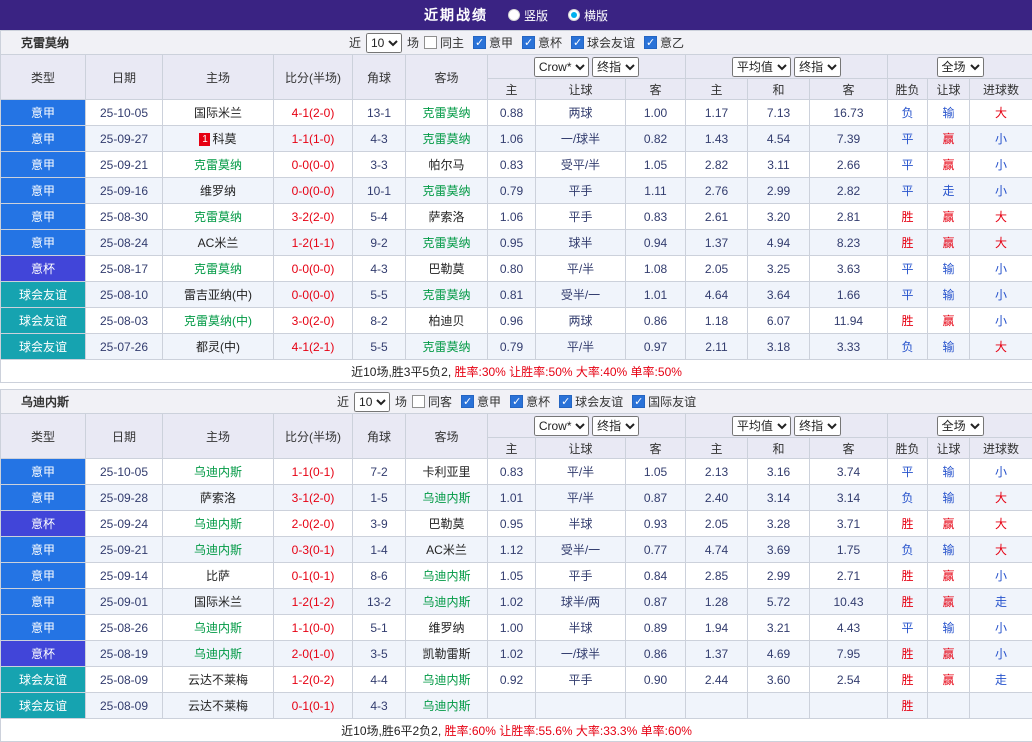 This screenshot has height=742, width=1032. Describe the element at coordinates (313, 139) in the screenshot. I see `score-cell: 1-1(1-0)` at that location.